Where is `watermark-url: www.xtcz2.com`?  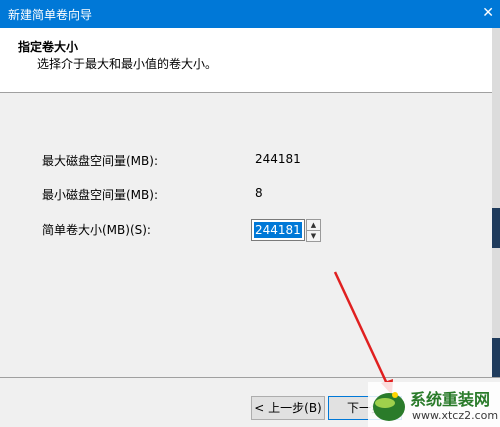
watermark-url: www.xtcz2.com is located at coordinates (455, 415).